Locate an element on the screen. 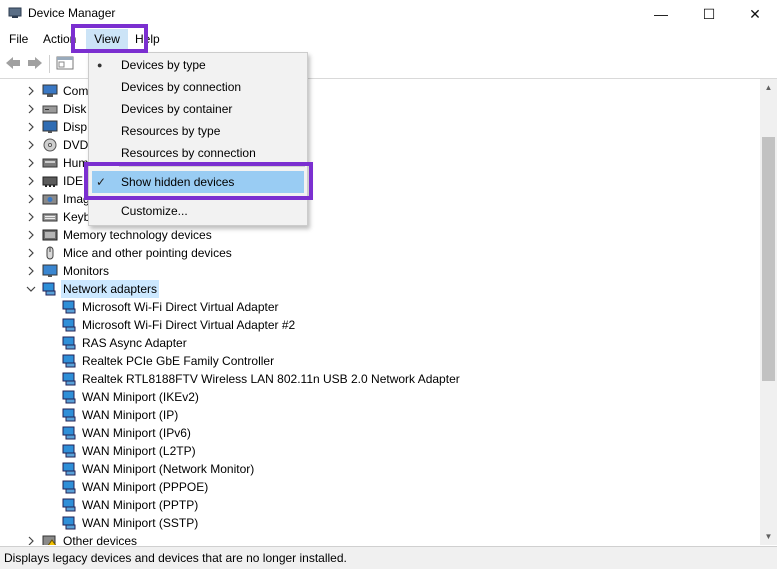 Image resolution: width=777 pixels, height=569 pixels. menu-item-devices-by-type: ● Devices by type is located at coordinates (198, 65).